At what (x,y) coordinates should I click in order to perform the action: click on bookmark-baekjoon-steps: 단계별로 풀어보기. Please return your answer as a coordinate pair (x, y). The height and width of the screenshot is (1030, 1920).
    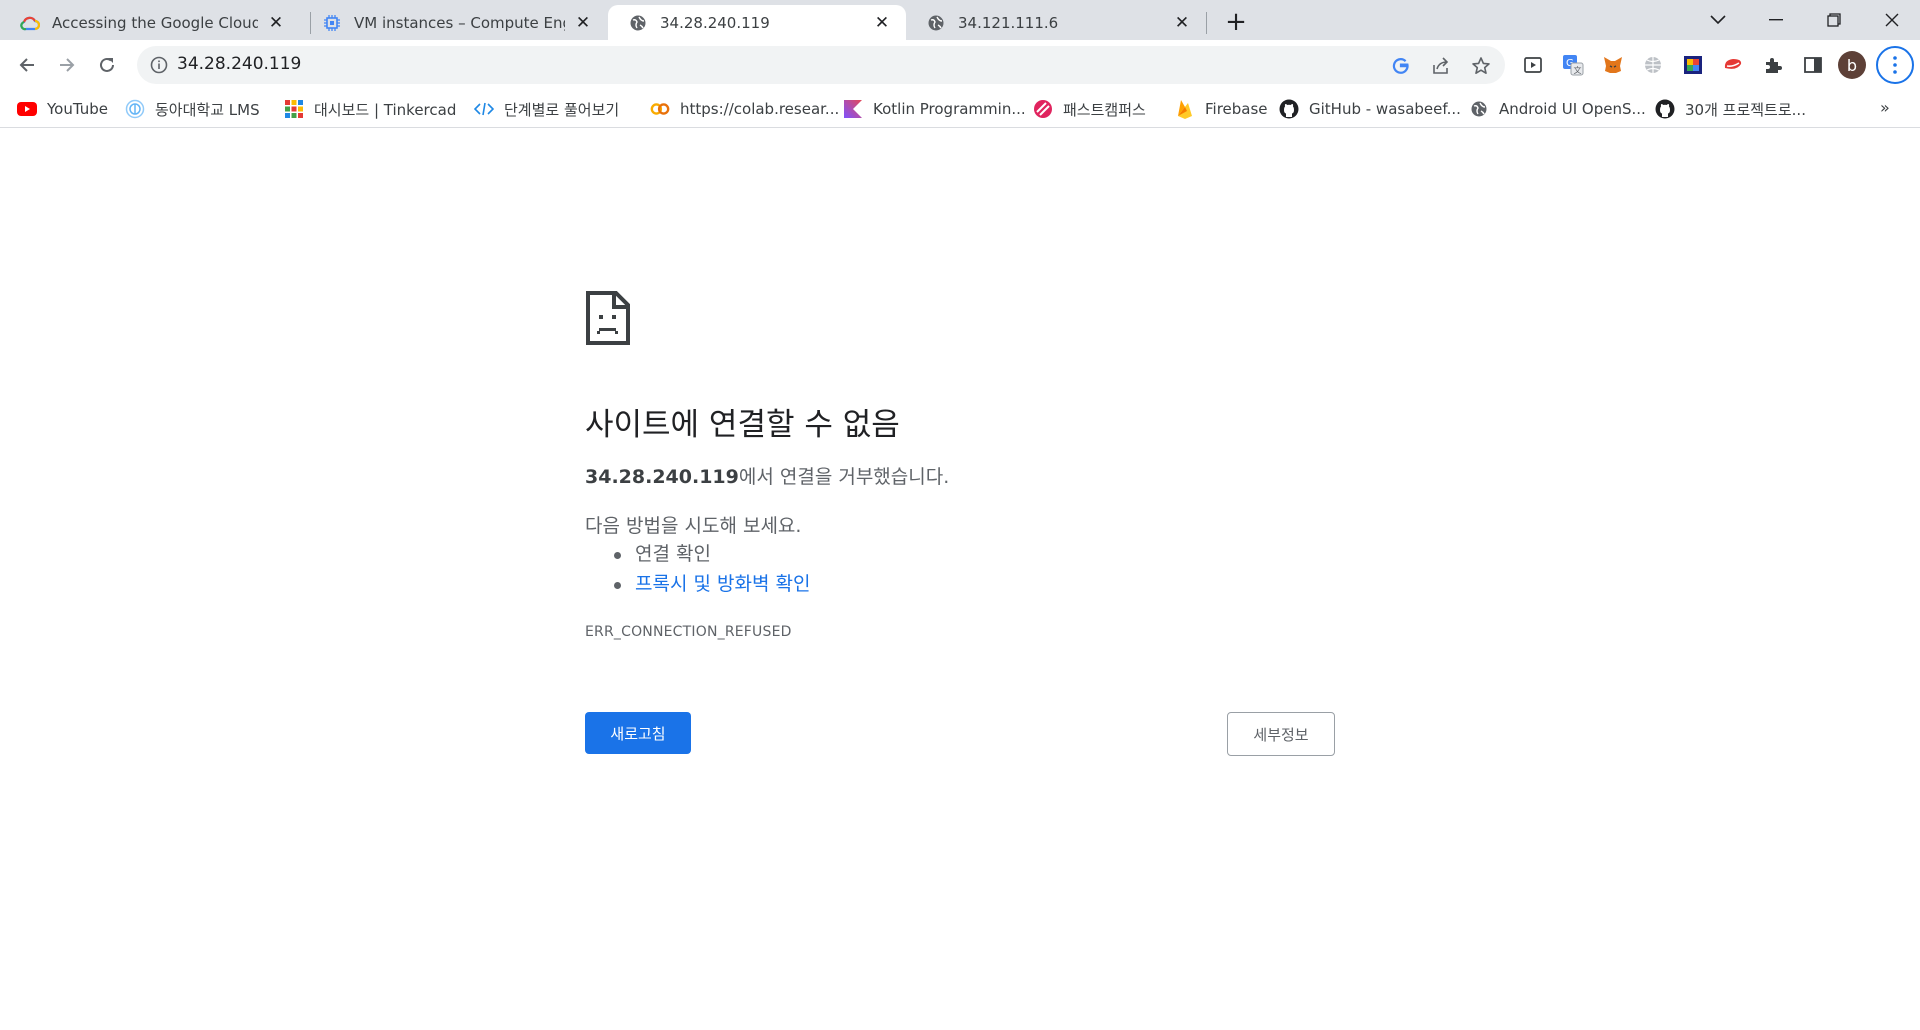
    Looking at the image, I should click on (546, 109).